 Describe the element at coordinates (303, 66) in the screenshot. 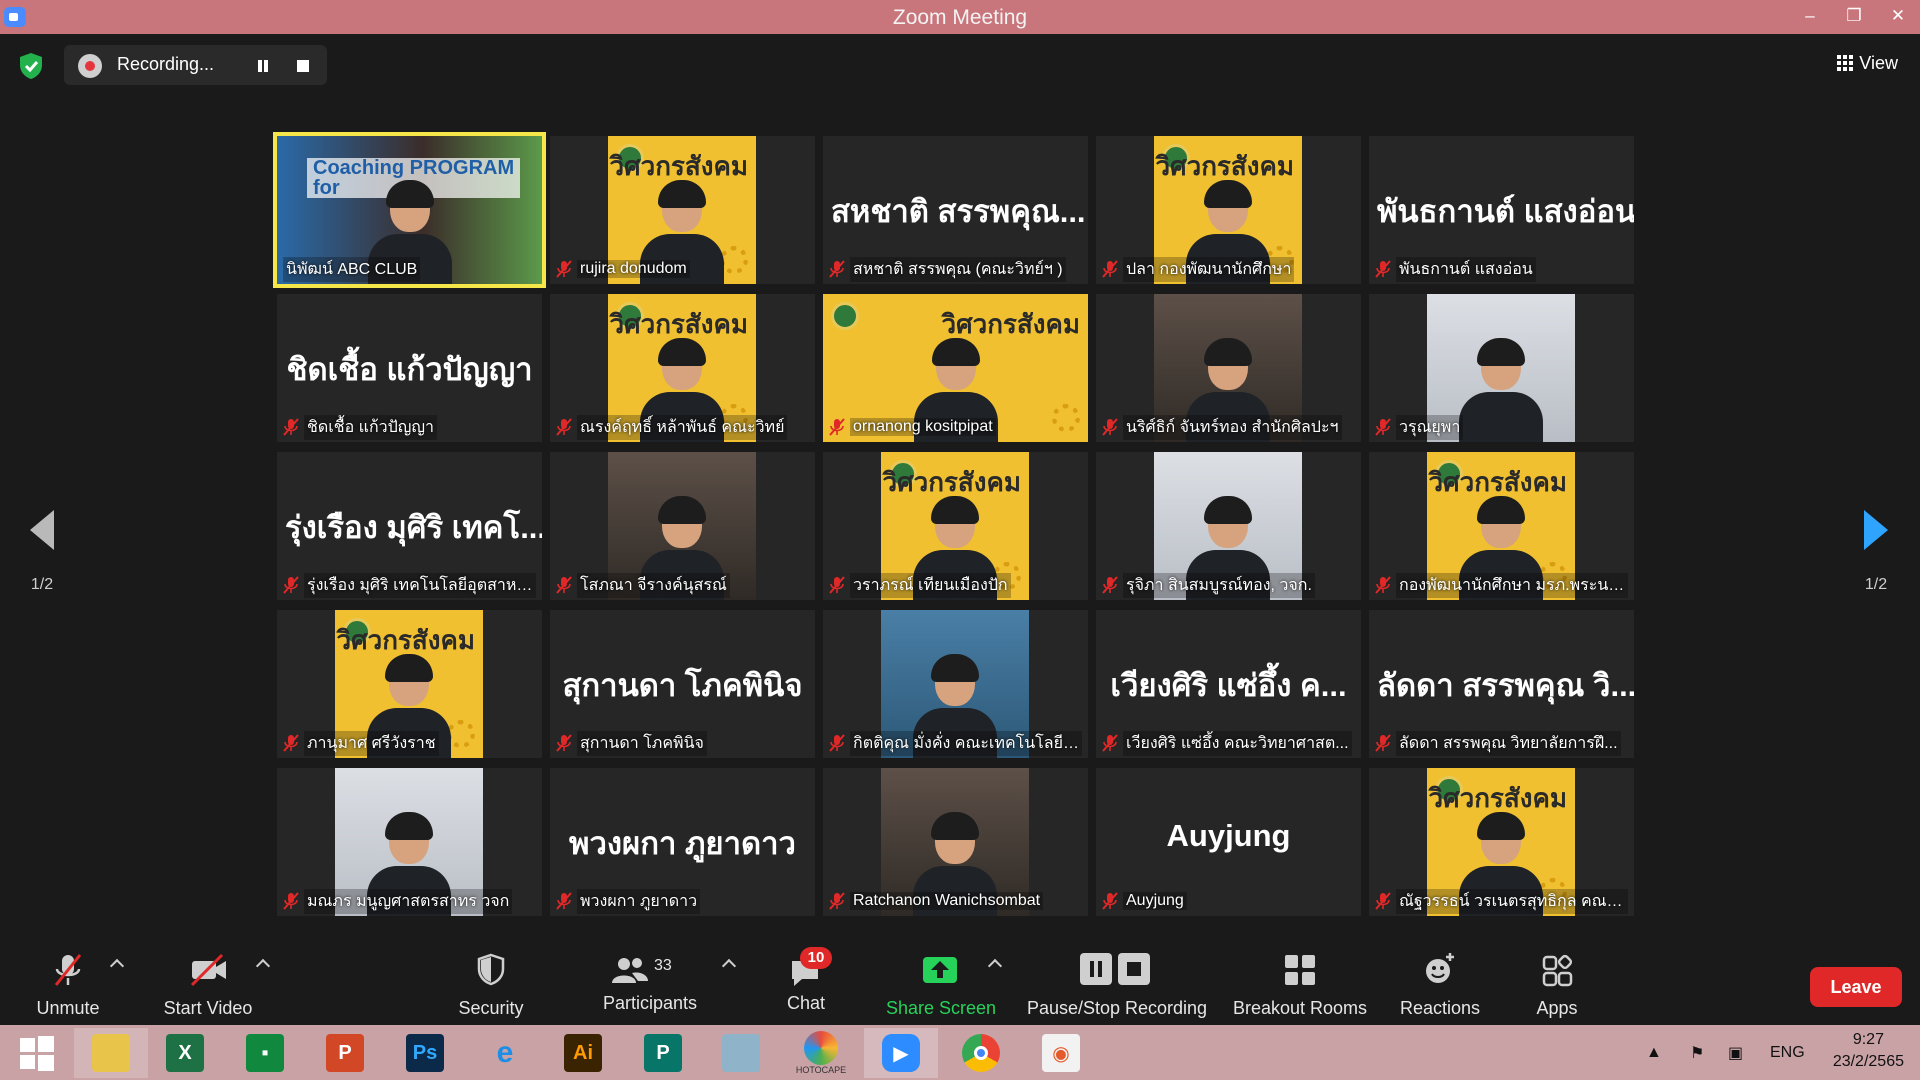

I see `stop-recording-button` at that location.